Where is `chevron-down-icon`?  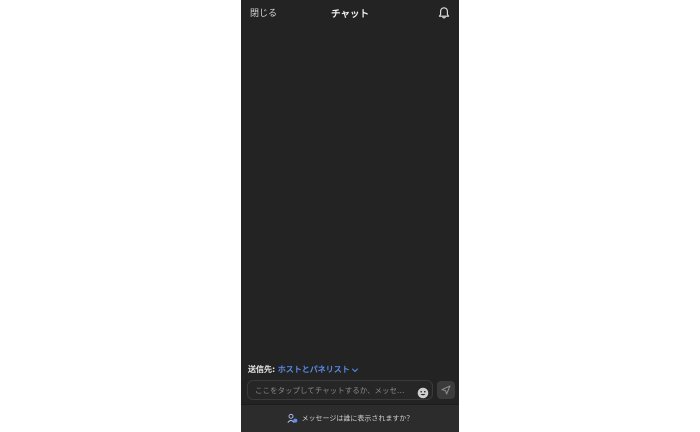
chevron-down-icon is located at coordinates (355, 370).